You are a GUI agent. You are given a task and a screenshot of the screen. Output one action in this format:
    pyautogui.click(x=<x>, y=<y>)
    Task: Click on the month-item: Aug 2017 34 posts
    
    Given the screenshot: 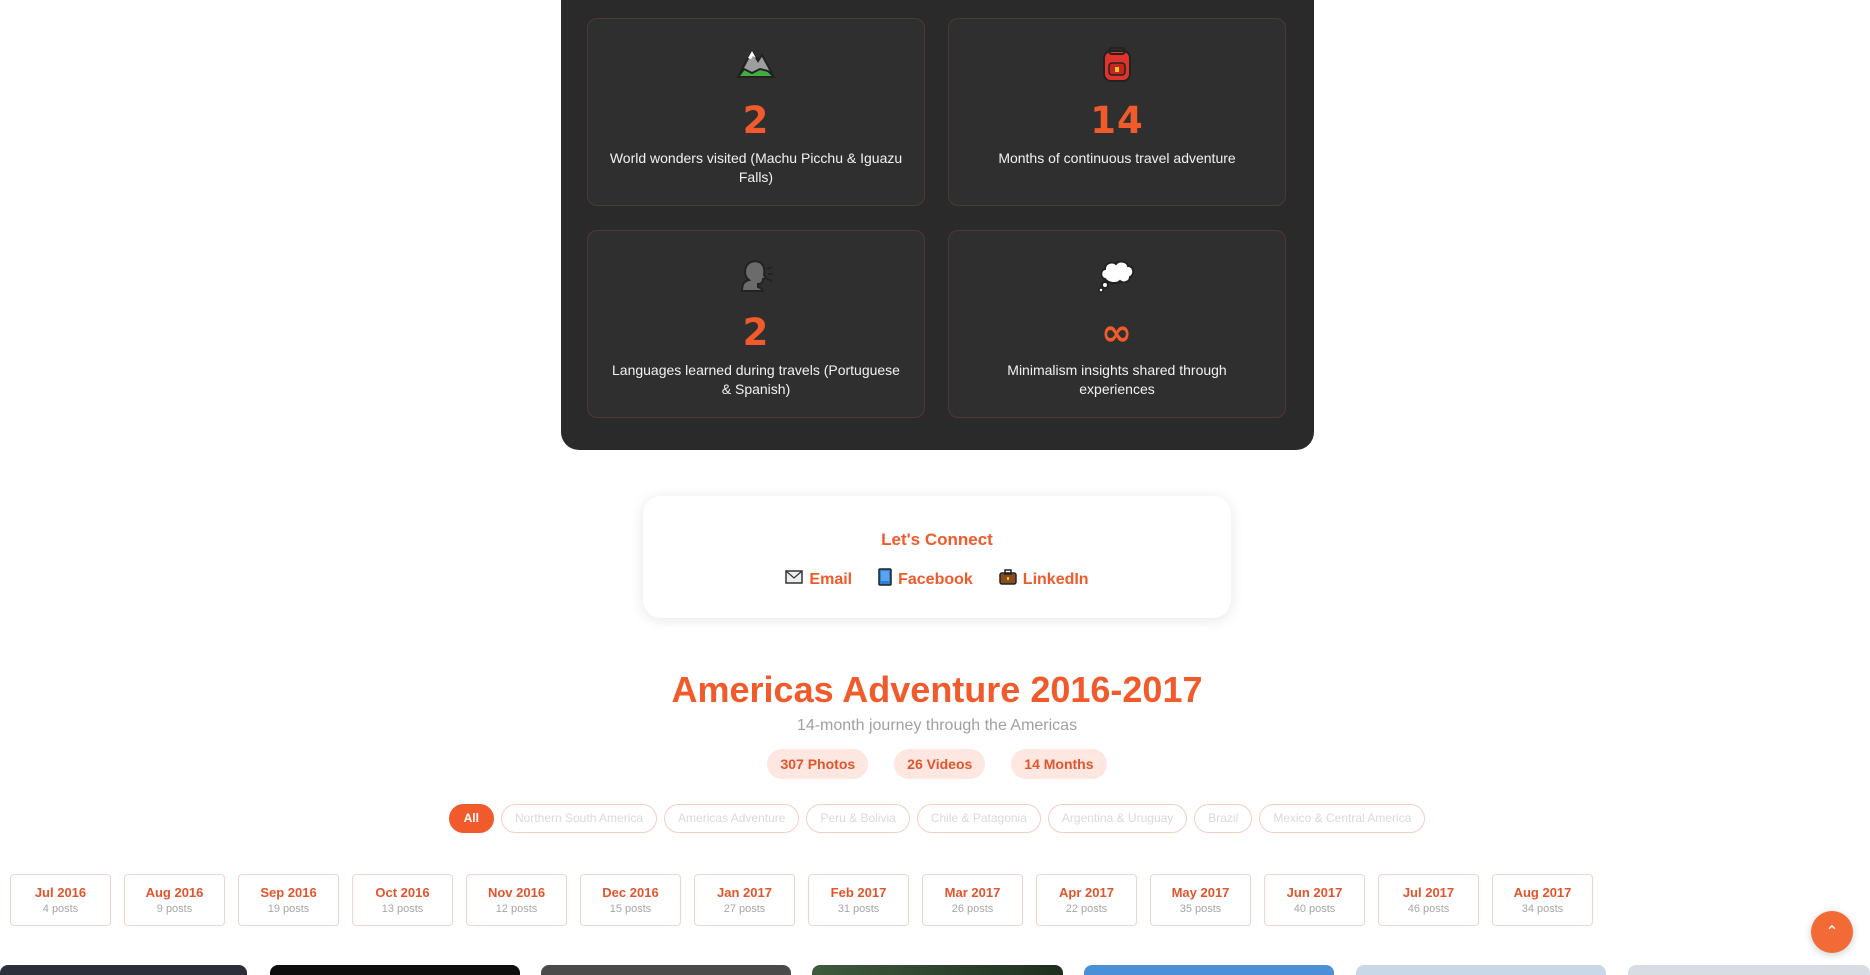 What is the action you would take?
    pyautogui.click(x=1542, y=900)
    